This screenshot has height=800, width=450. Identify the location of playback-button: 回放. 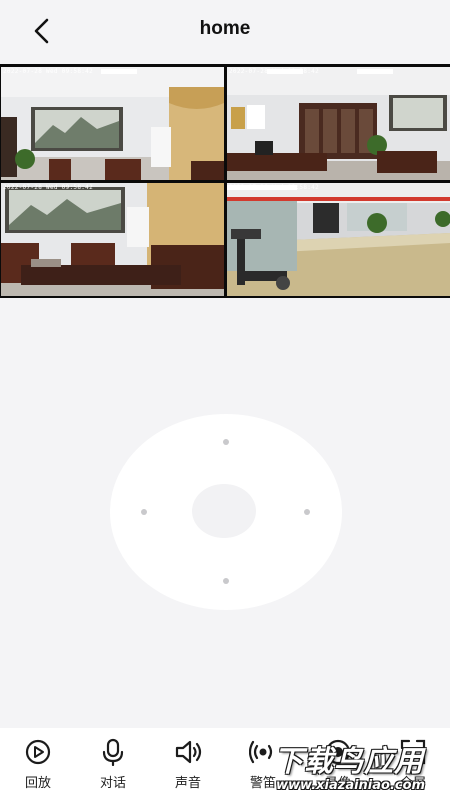
(38, 764).